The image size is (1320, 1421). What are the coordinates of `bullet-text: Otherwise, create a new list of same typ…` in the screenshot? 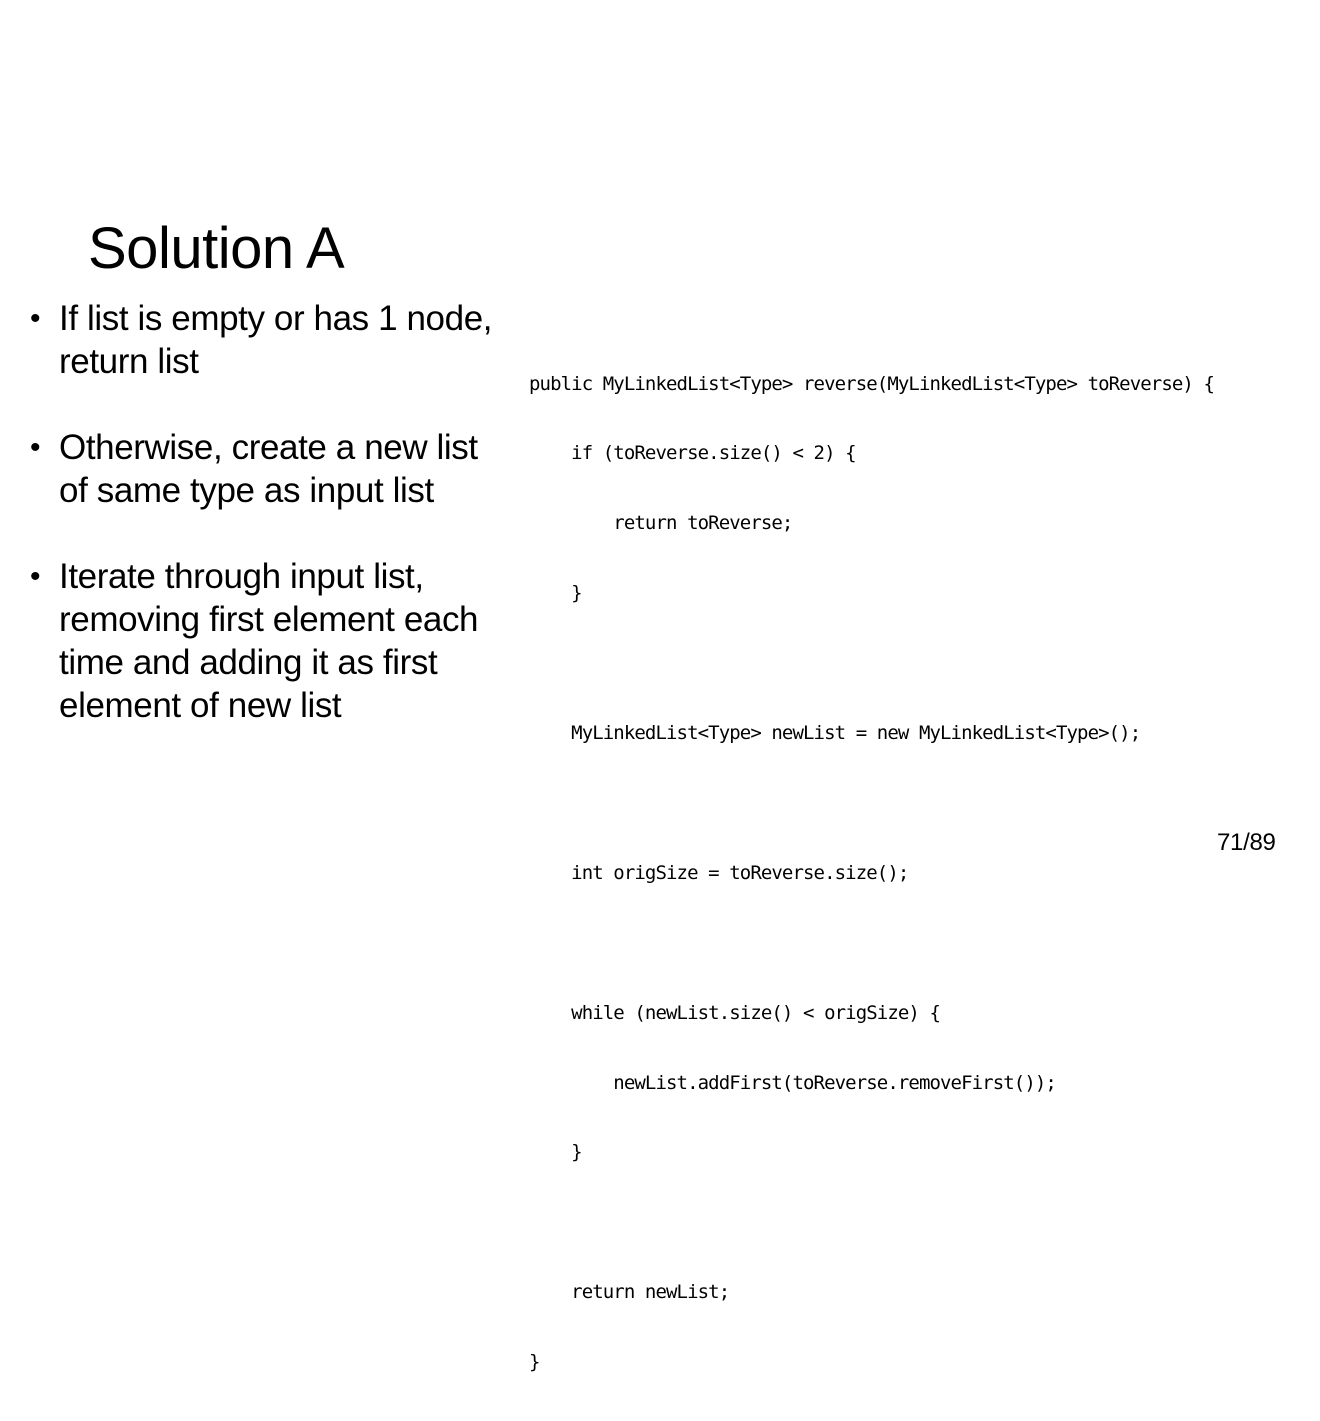 It's located at (268, 469).